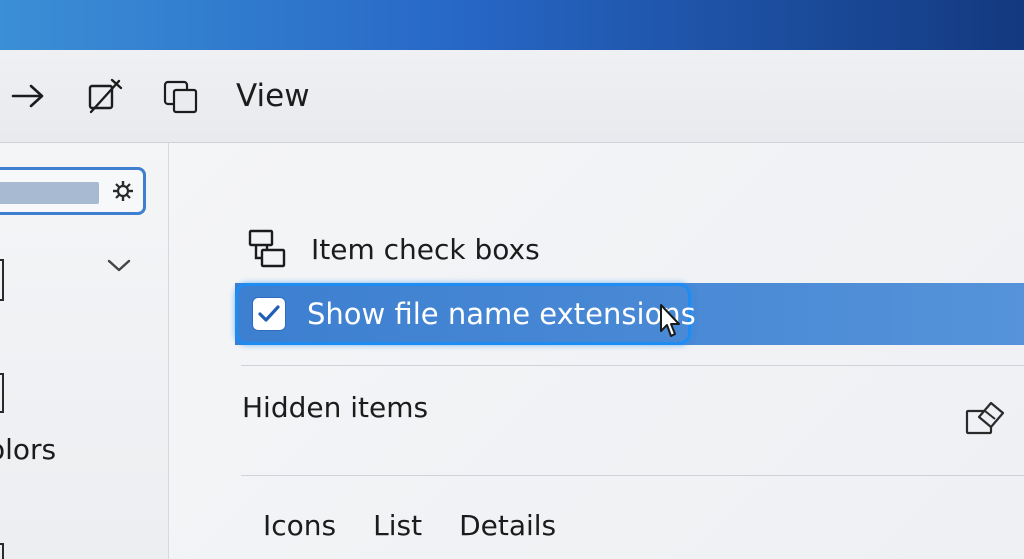 This screenshot has width=1024, height=559. I want to click on menu-item-label: Item check boxs, so click(425, 249).